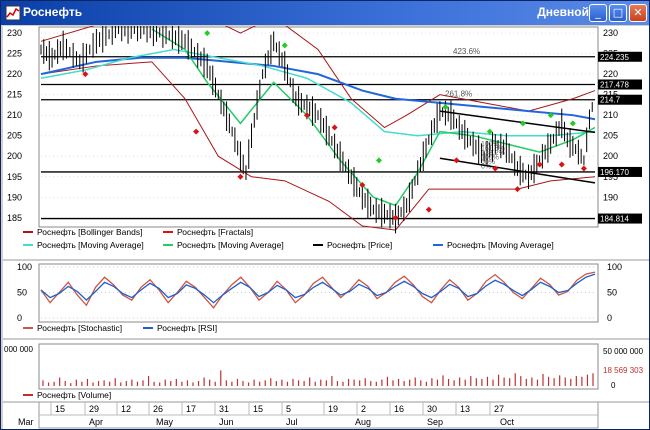 The height and width of the screenshot is (430, 650). What do you see at coordinates (610, 100) in the screenshot?
I see `level-price-label: 214.7` at bounding box center [610, 100].